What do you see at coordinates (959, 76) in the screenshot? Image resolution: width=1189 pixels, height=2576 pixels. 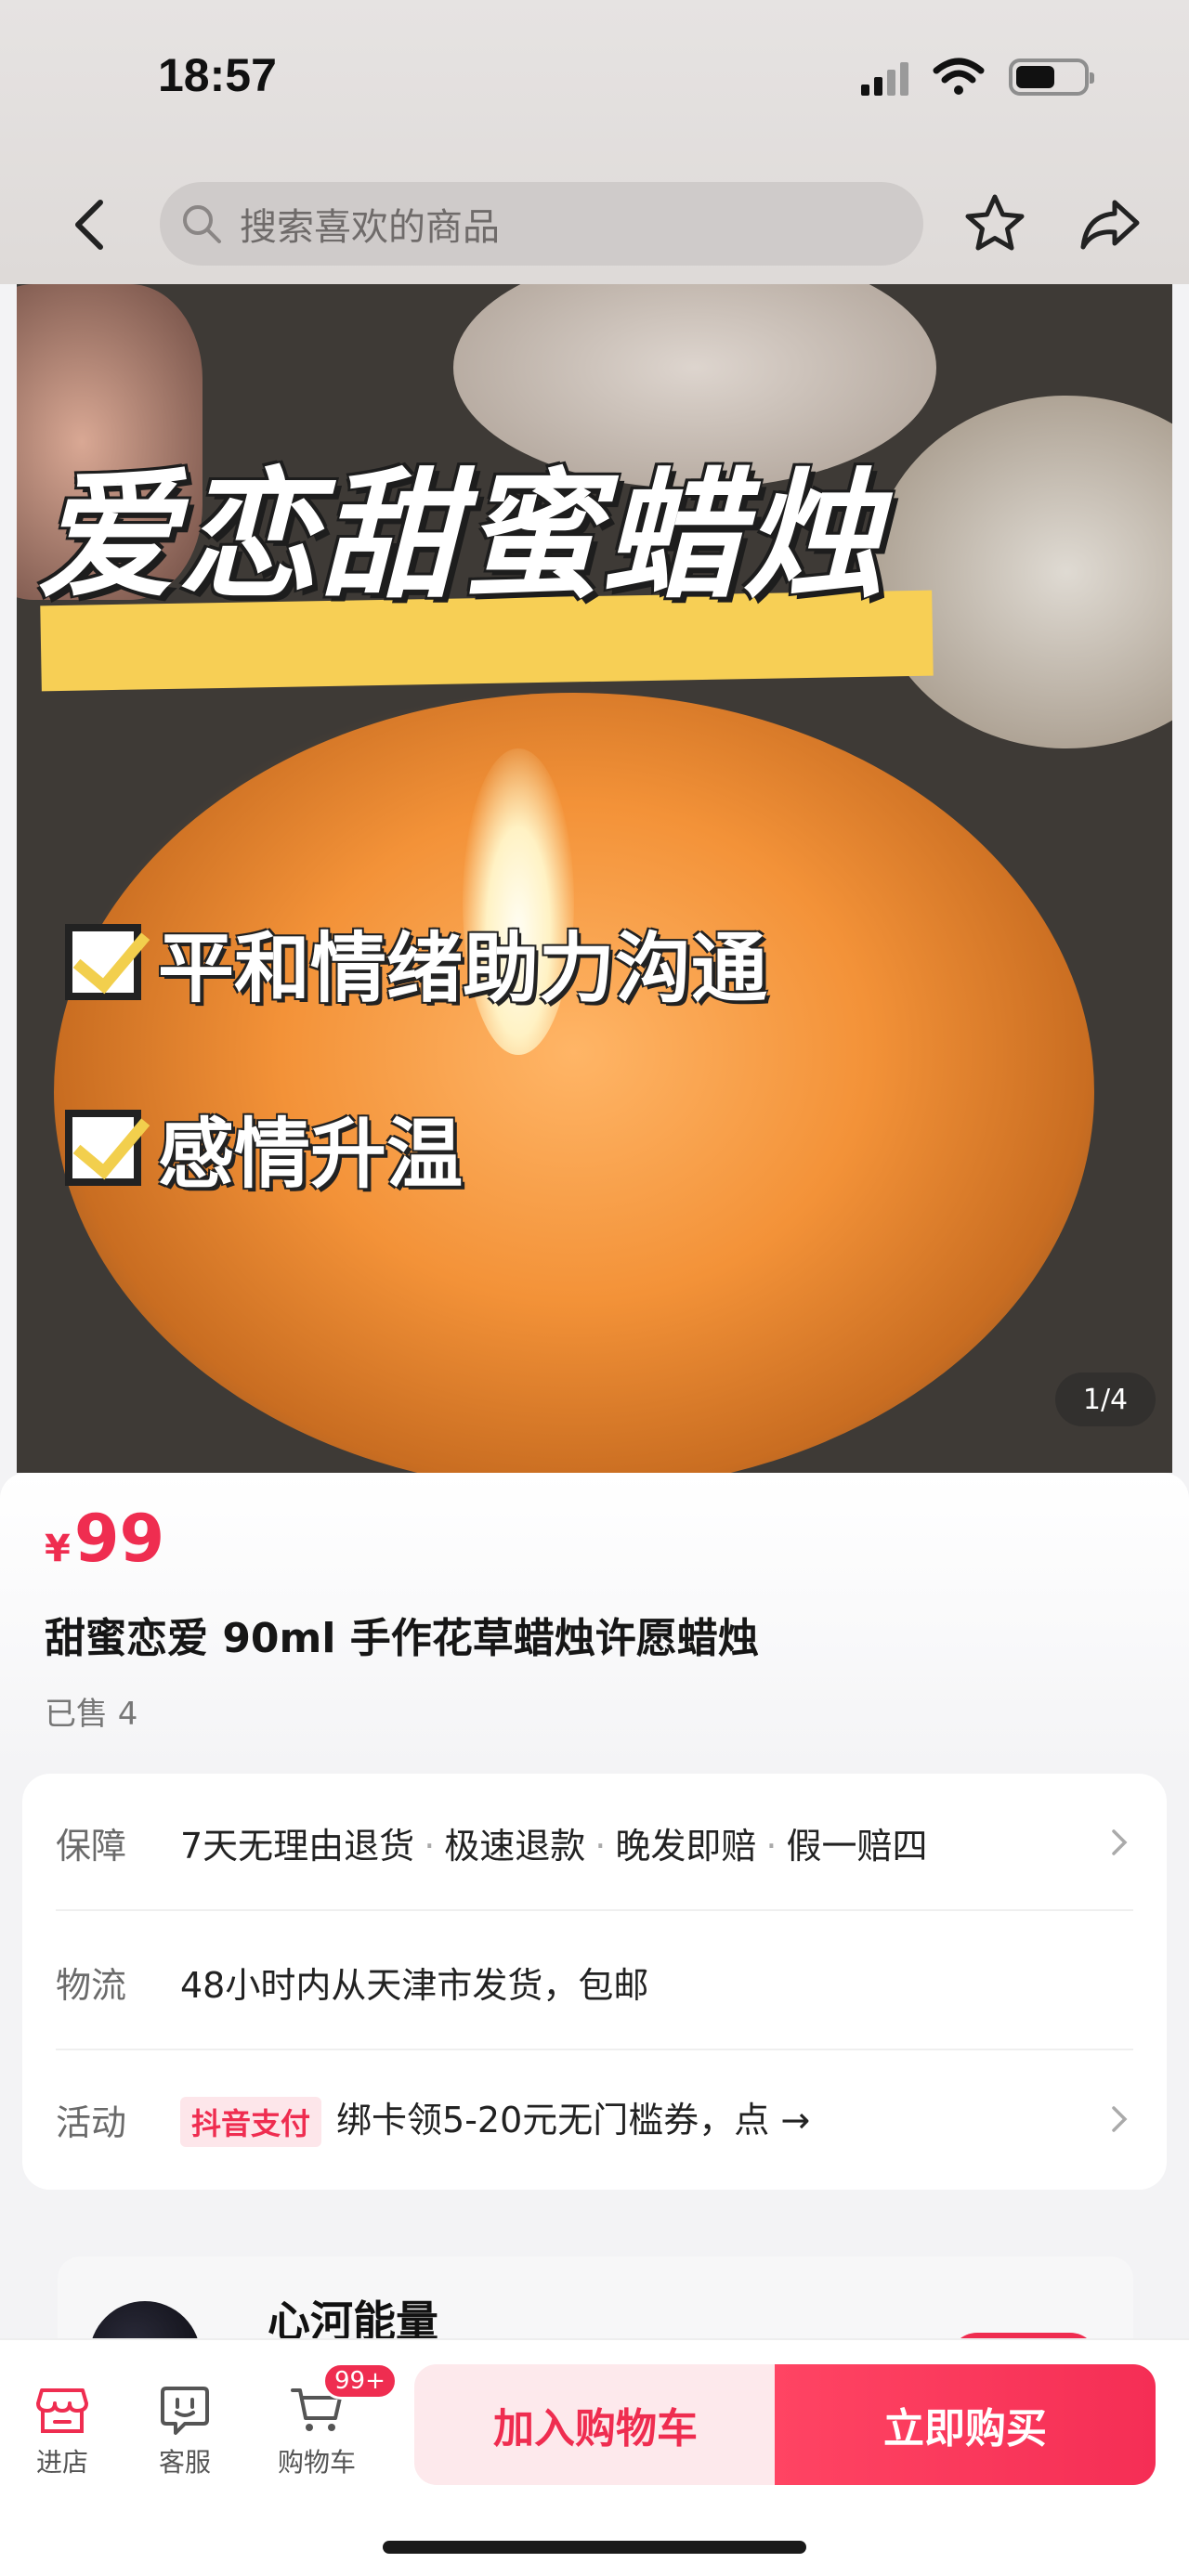 I see `wifi-icon` at bounding box center [959, 76].